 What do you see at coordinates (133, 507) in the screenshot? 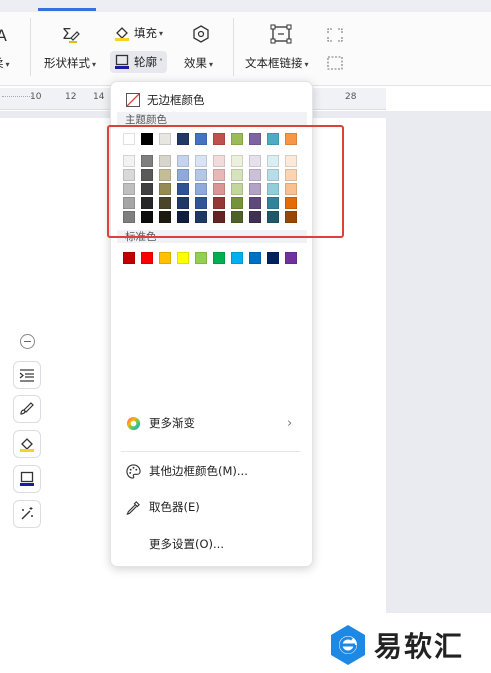
I see `eyedropper-icon` at bounding box center [133, 507].